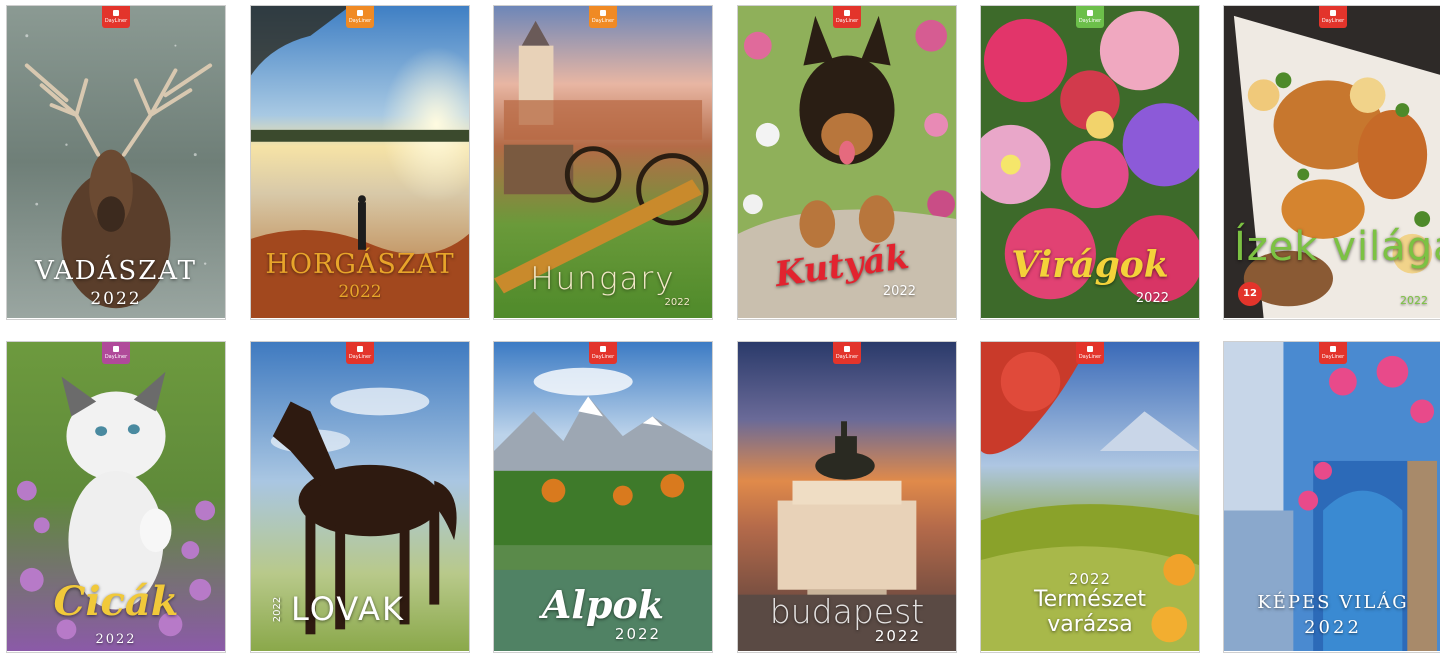  Describe the element at coordinates (360, 264) in the screenshot. I see `calendar-title: HORGÁSZAT` at that location.